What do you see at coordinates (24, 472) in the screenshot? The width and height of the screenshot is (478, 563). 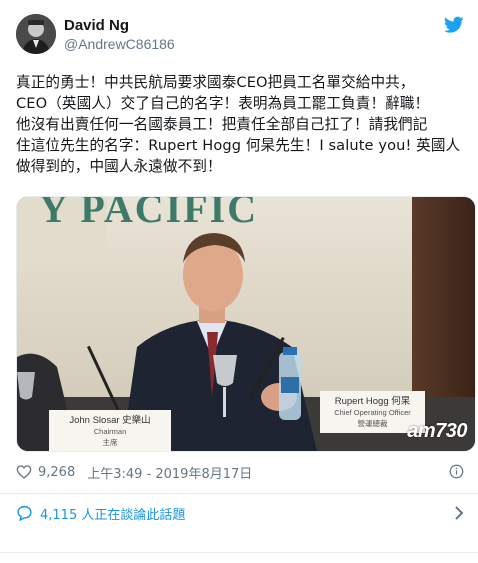 I see `heart-icon` at bounding box center [24, 472].